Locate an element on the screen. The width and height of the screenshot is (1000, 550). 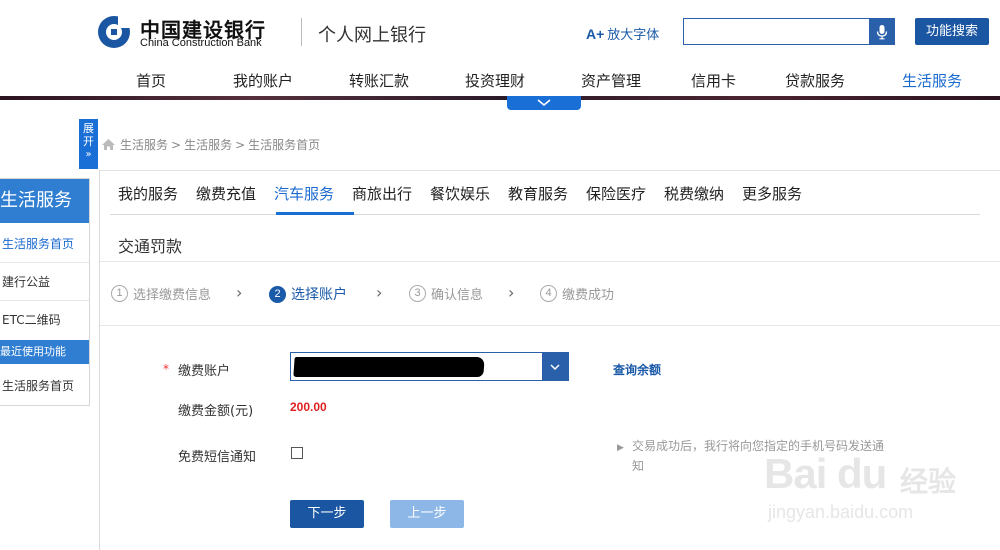
nav-item-loan-service: 贷款服务 is located at coordinates (815, 80).